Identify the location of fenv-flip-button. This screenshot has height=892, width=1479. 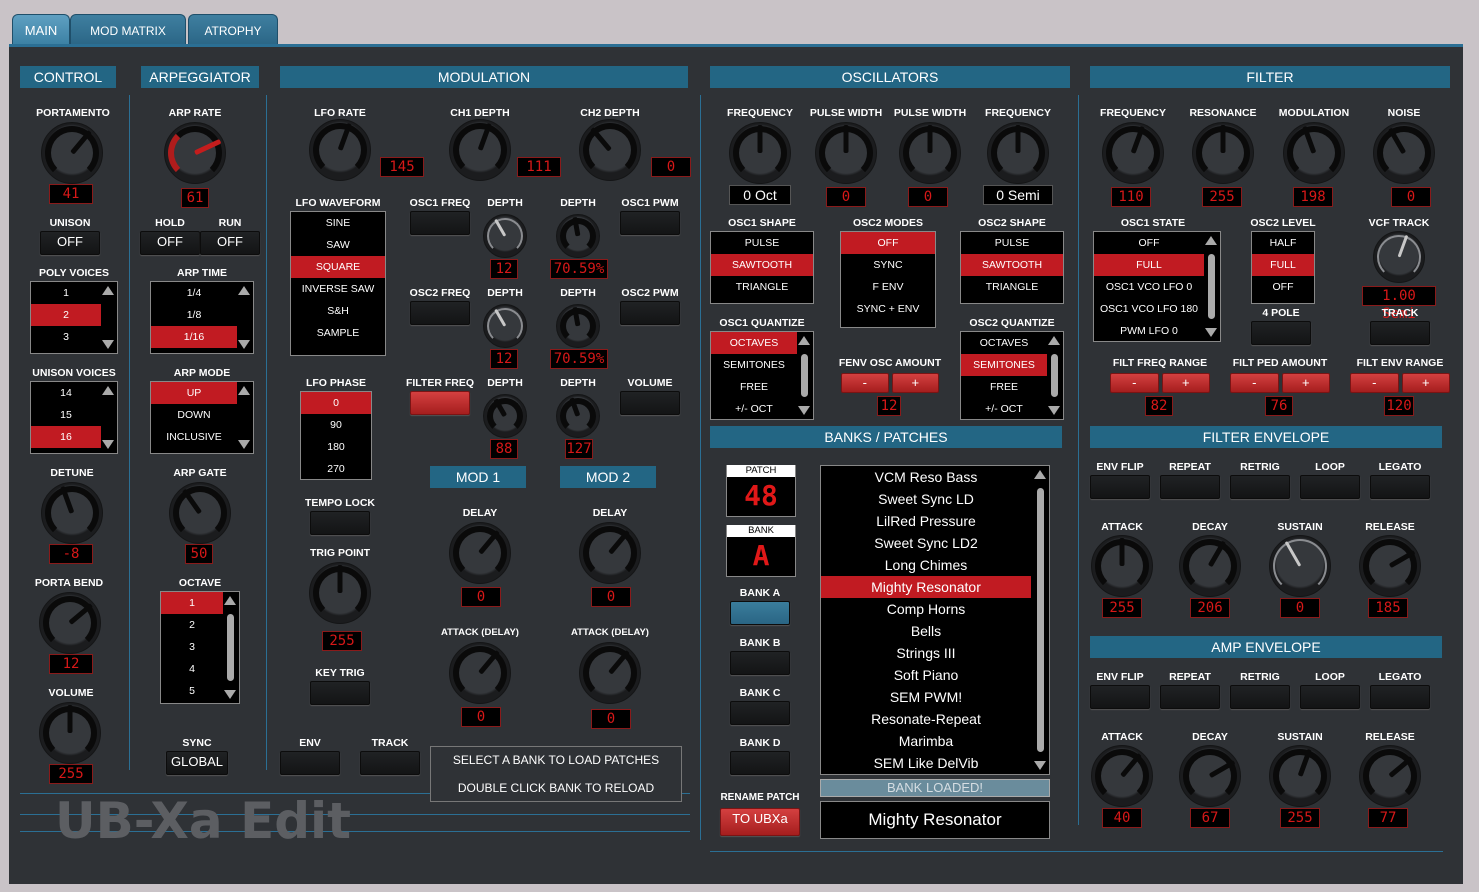
(1120, 487).